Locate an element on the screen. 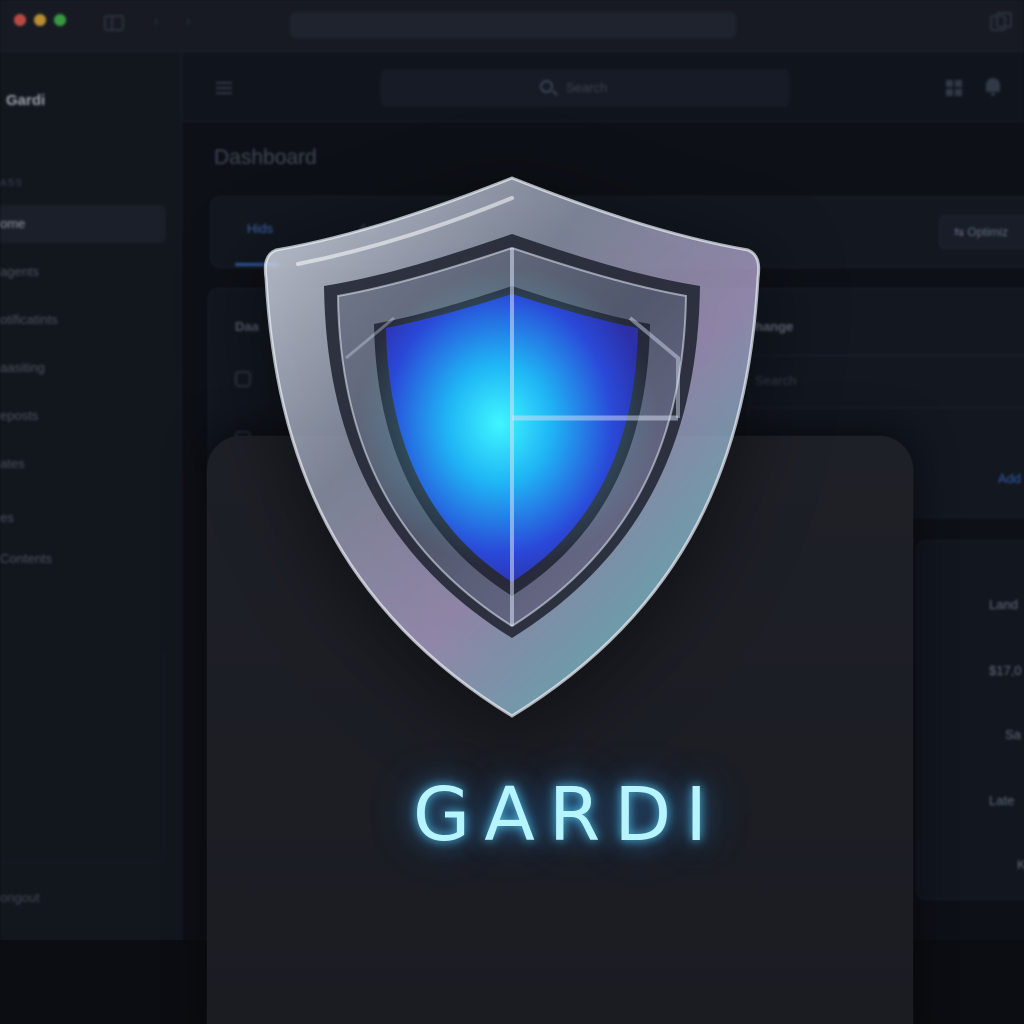 This screenshot has width=1024, height=1024. back-arrow-icon: ‹ is located at coordinates (156, 20).